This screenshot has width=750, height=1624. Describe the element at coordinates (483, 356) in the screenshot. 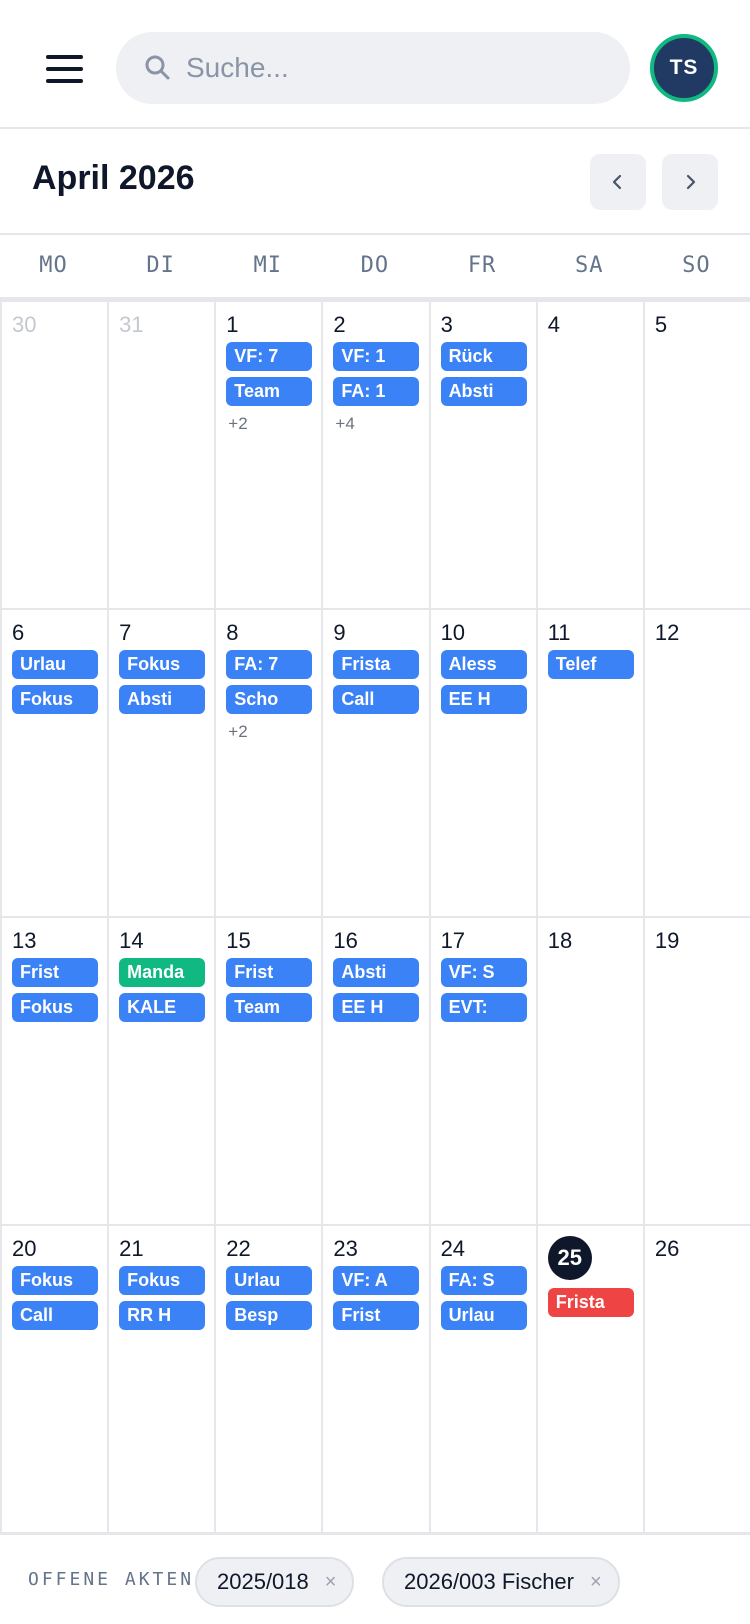

I see `event-chip: Rück` at that location.